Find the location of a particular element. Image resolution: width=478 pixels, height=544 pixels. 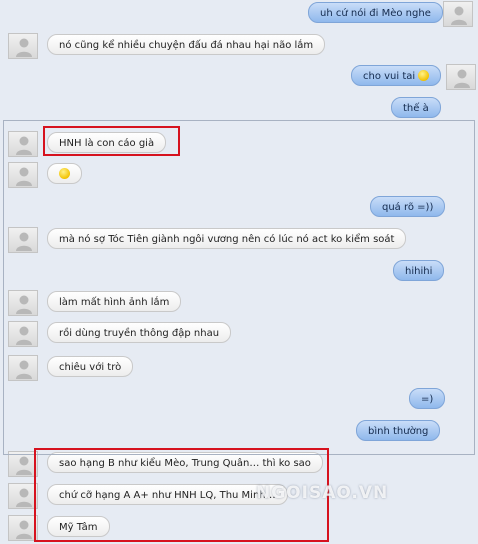

message-text: hihihi is located at coordinates (419, 271).